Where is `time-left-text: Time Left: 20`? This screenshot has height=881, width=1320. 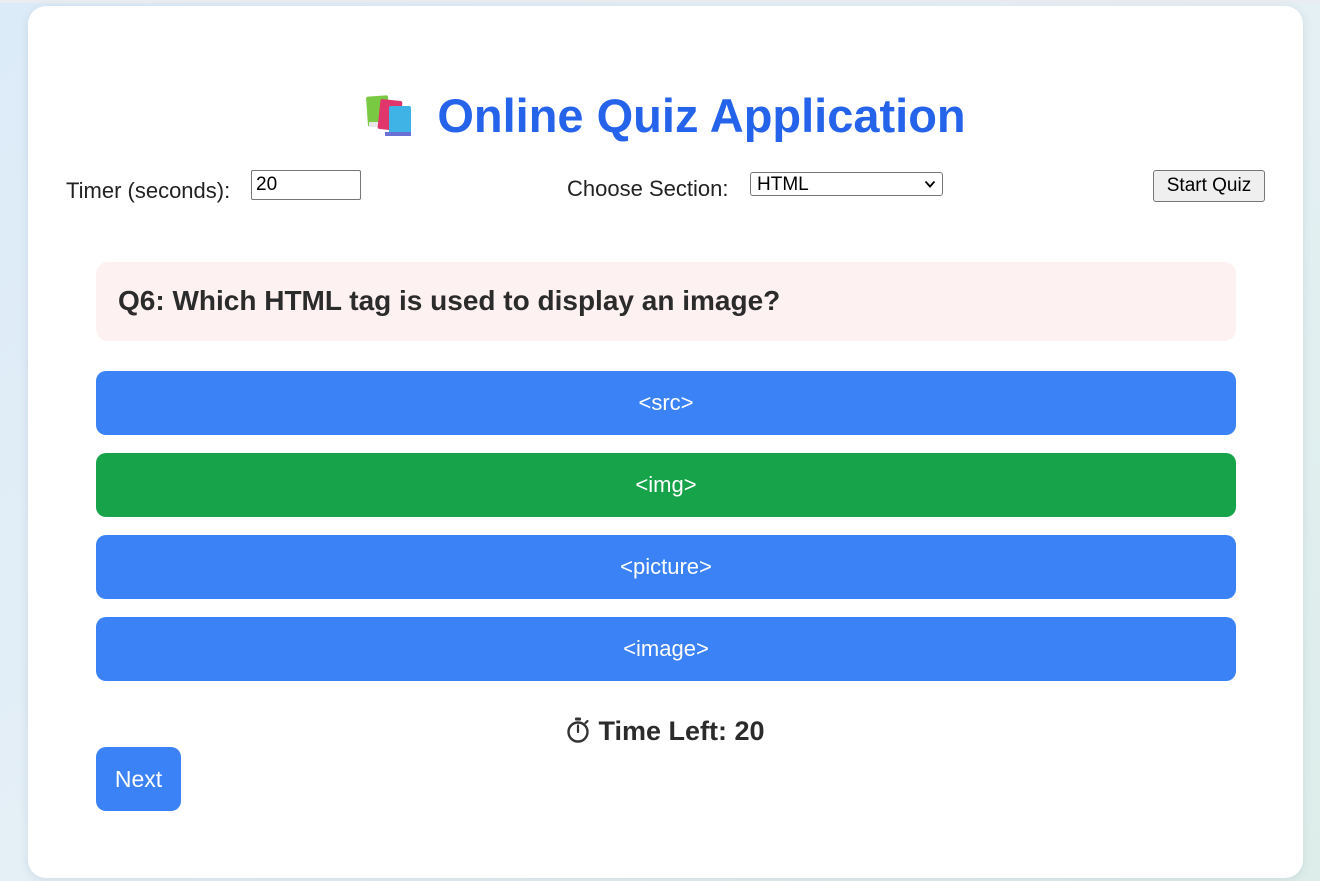
time-left-text: Time Left: 20 is located at coordinates (681, 731).